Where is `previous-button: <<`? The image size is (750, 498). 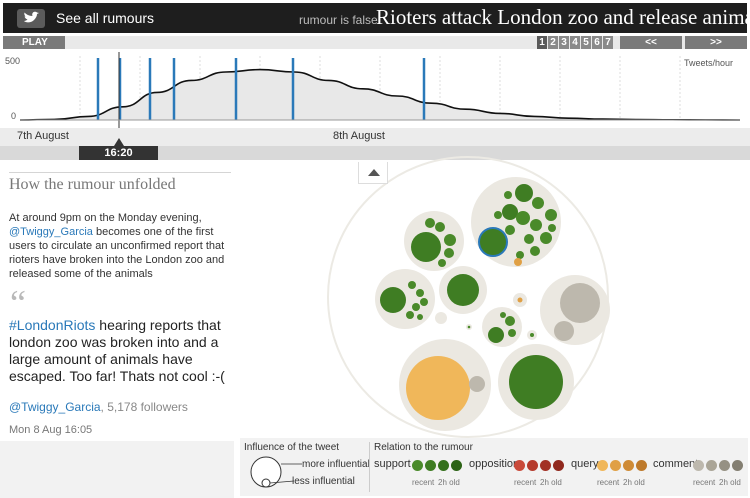
previous-button: << is located at coordinates (651, 42).